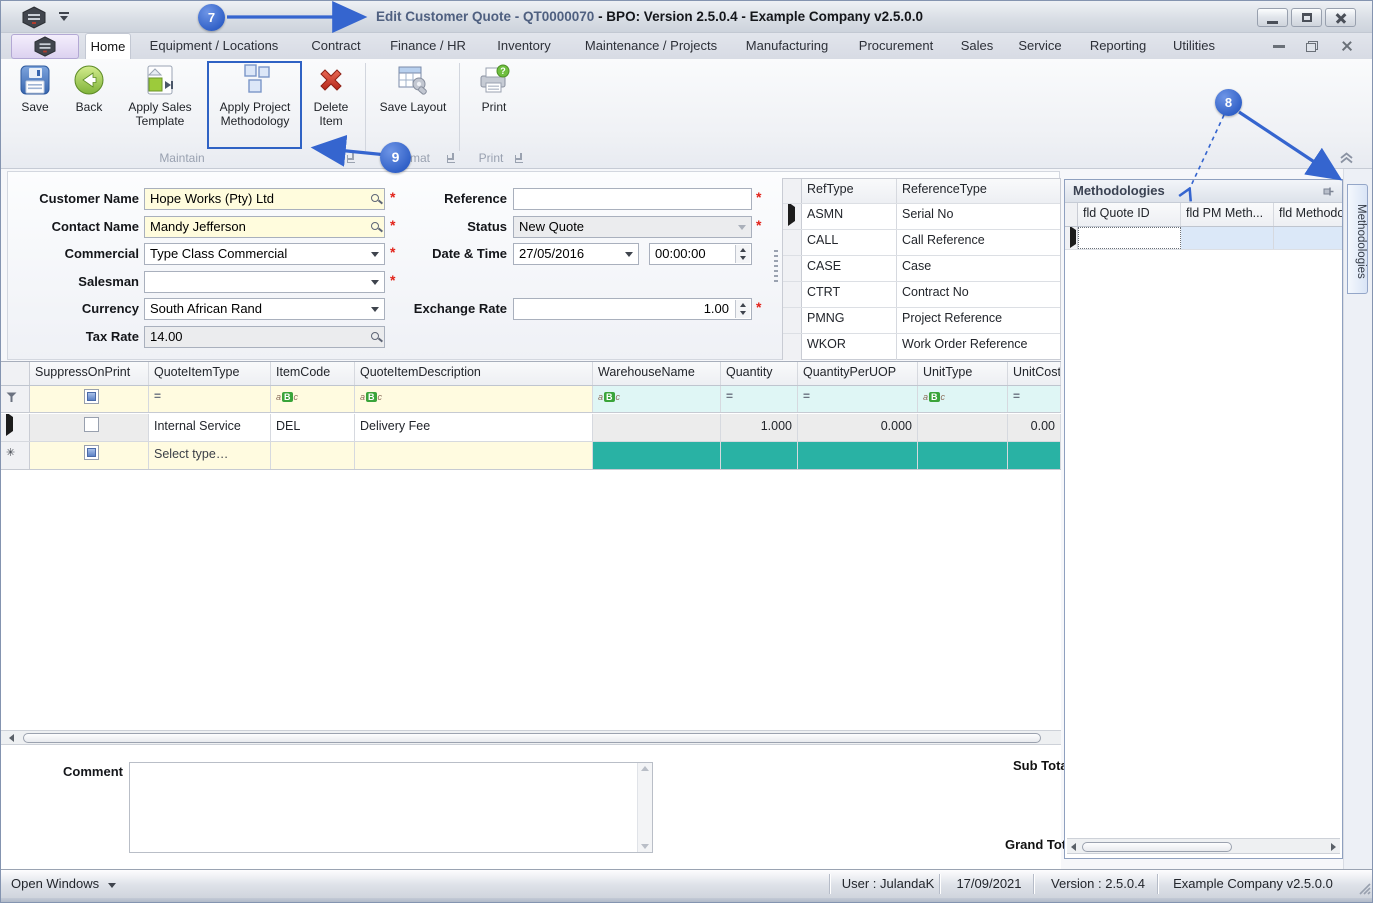 The image size is (1373, 903). What do you see at coordinates (1194, 46) in the screenshot?
I see `tab-utilities: Utilities` at bounding box center [1194, 46].